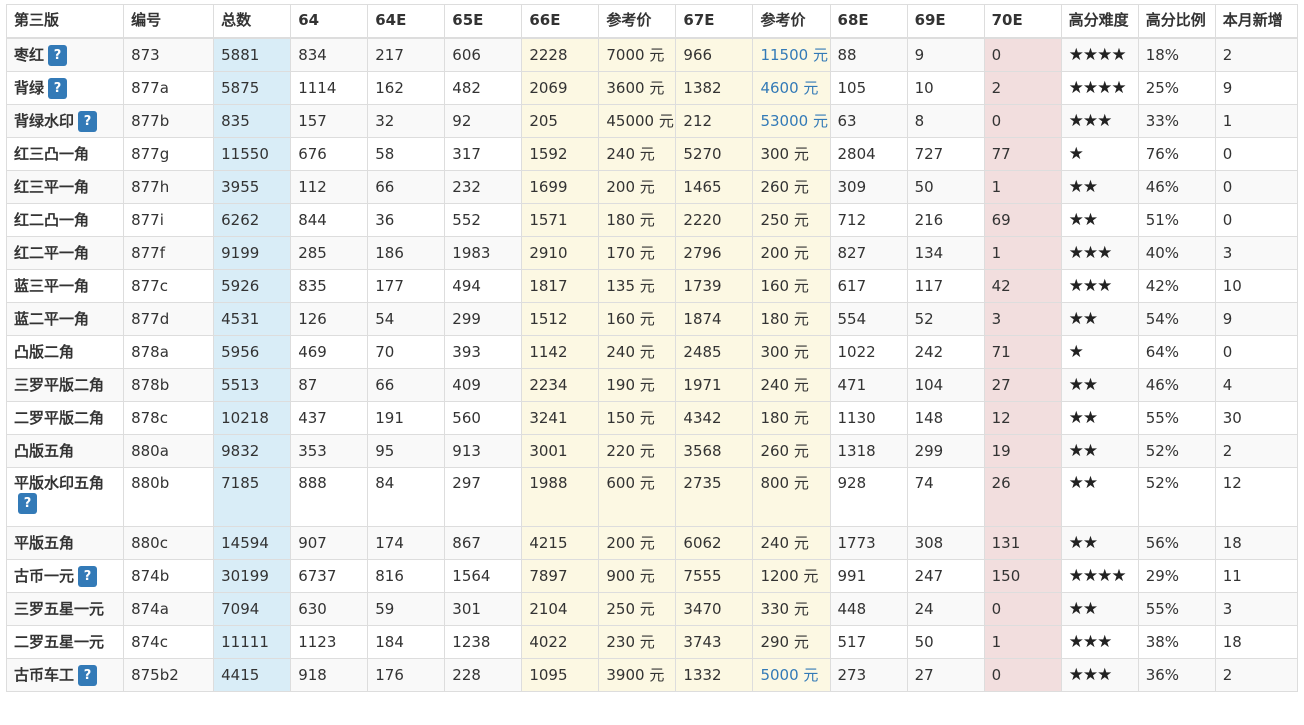 This screenshot has height=725, width=1304. I want to click on header-65e: 65E, so click(483, 21).